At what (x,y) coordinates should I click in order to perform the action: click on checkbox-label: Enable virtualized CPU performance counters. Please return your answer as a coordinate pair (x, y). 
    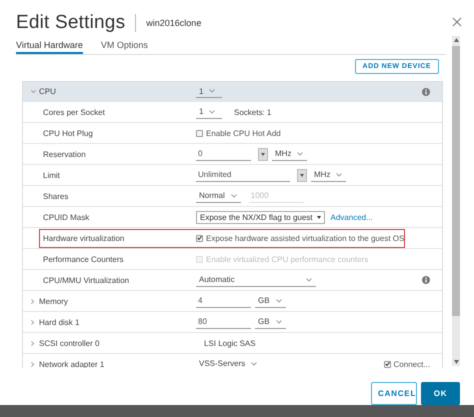
    Looking at the image, I should click on (287, 259).